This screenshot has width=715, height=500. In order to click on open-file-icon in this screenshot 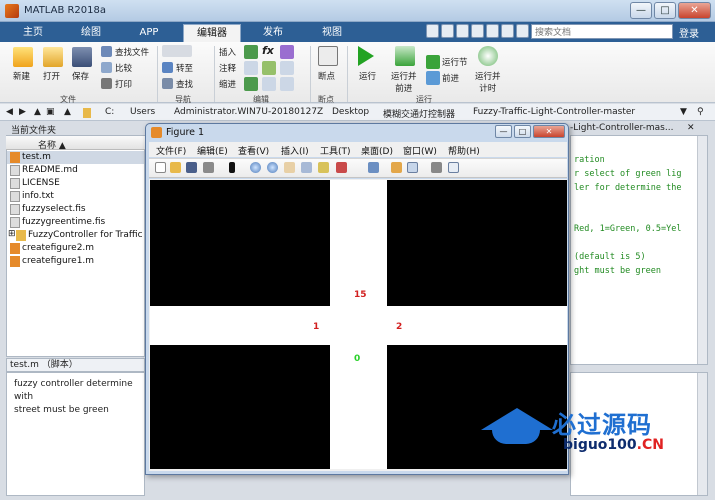, I will do `click(175, 167)`.